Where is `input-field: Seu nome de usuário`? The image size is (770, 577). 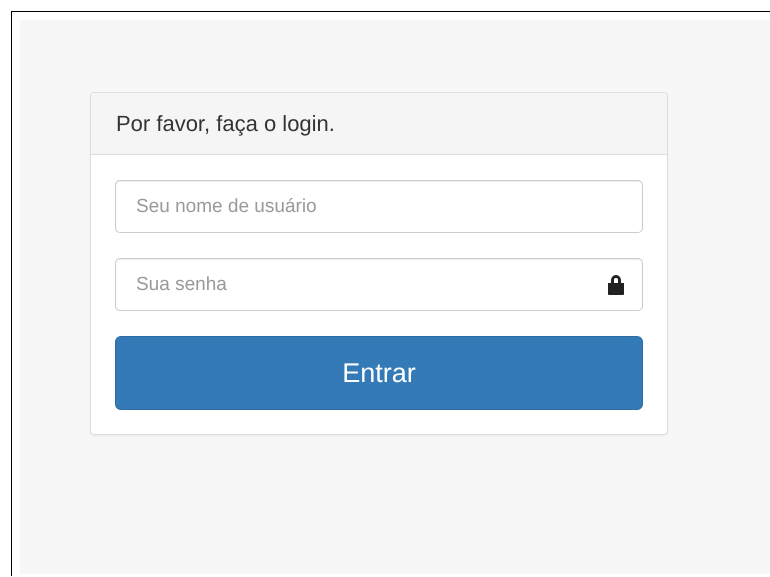
input-field: Seu nome de usuário is located at coordinates (379, 206).